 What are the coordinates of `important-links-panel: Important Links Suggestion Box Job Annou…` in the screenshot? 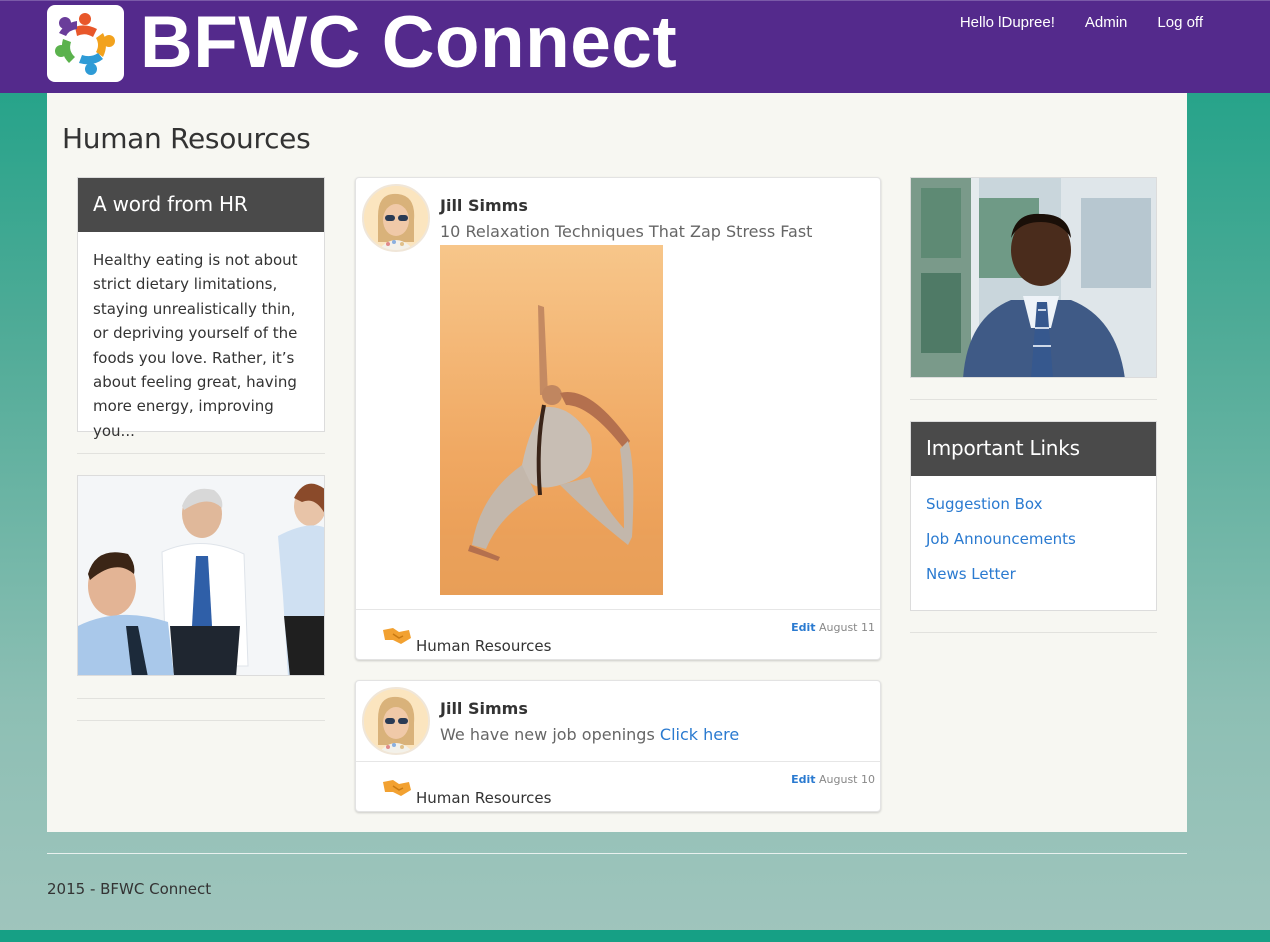 It's located at (1033, 516).